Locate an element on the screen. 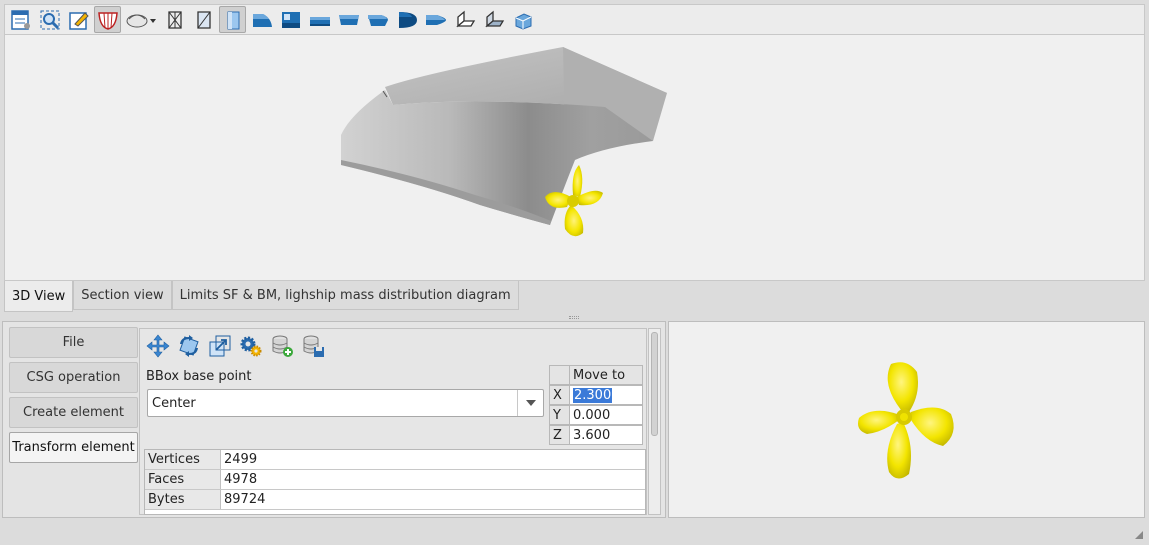 This screenshot has width=1149, height=545. axis-x-label: X is located at coordinates (559, 395).